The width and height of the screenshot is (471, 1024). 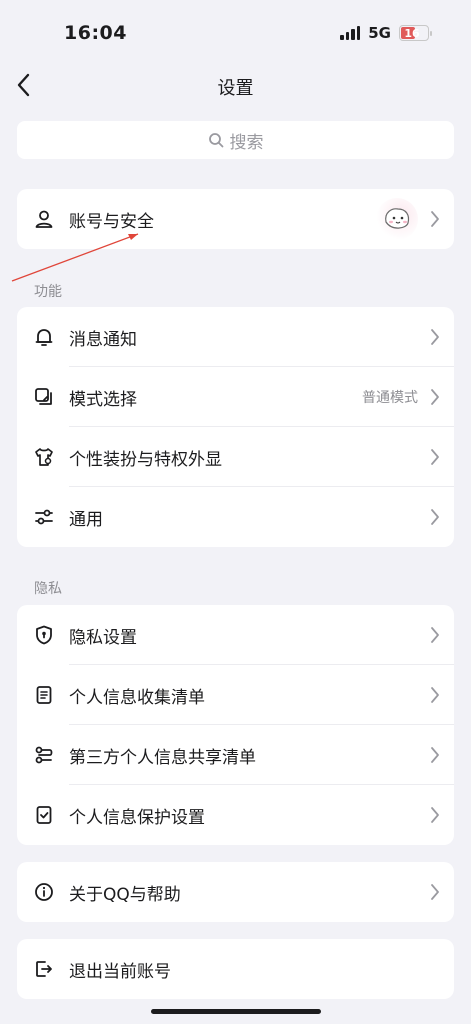 What do you see at coordinates (350, 33) in the screenshot?
I see `signal-icon` at bounding box center [350, 33].